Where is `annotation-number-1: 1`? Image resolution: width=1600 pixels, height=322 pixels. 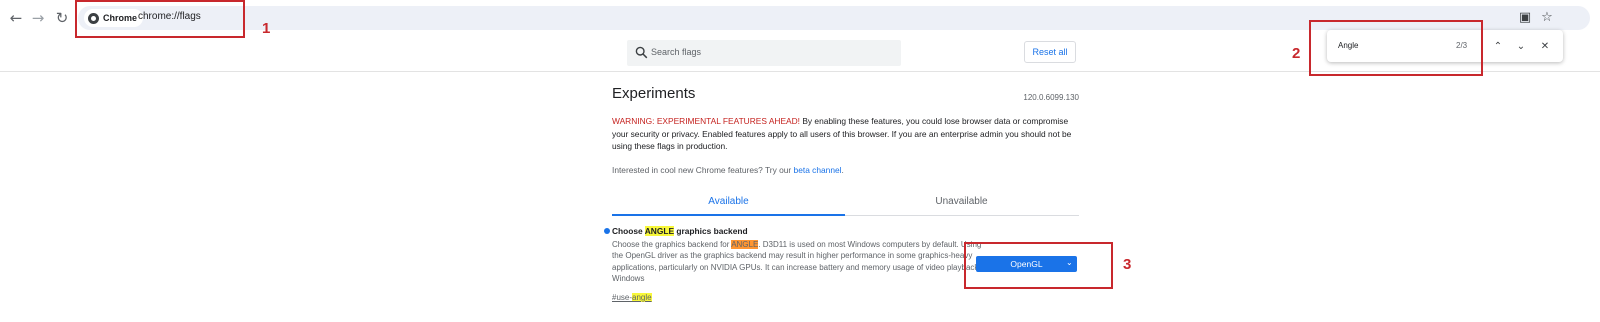 annotation-number-1: 1 is located at coordinates (266, 28).